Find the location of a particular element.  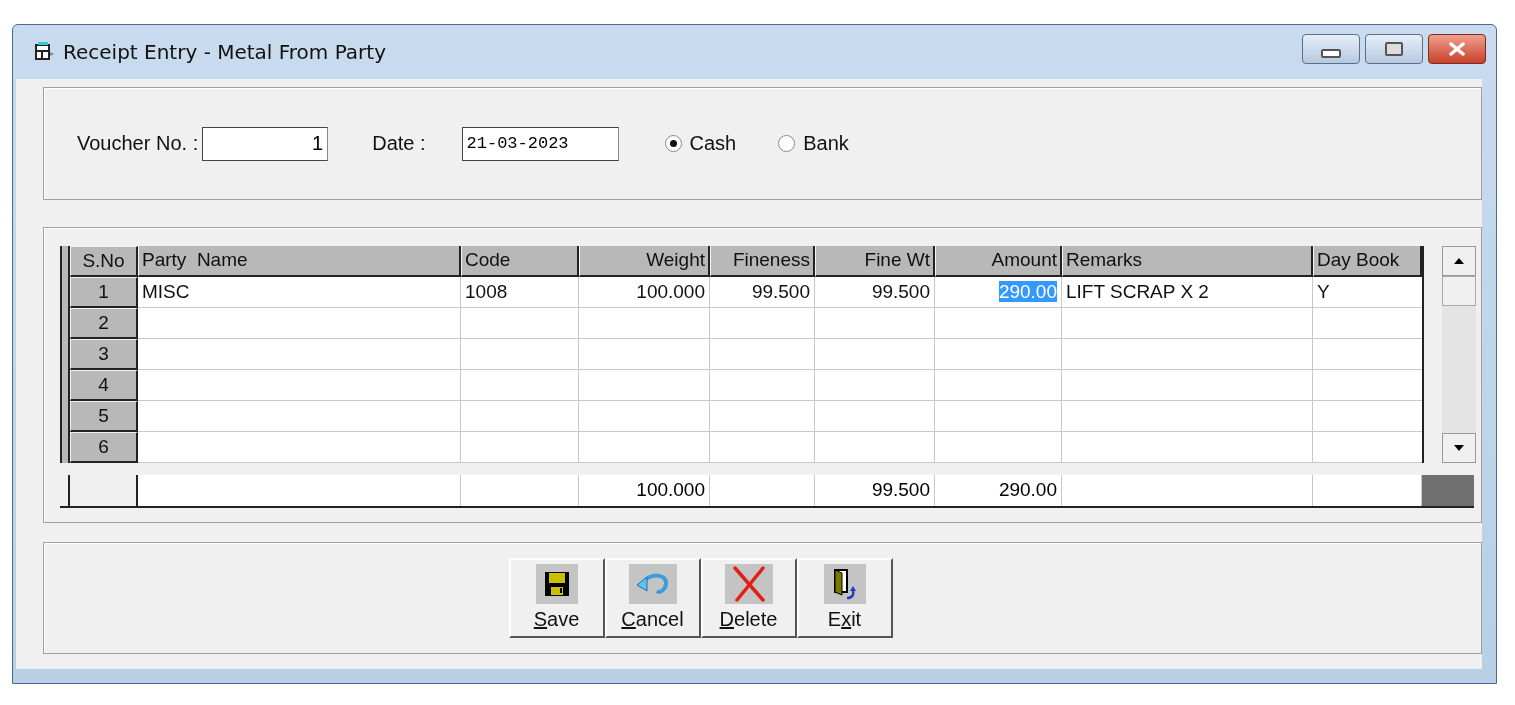

row-number: 5 is located at coordinates (104, 416).